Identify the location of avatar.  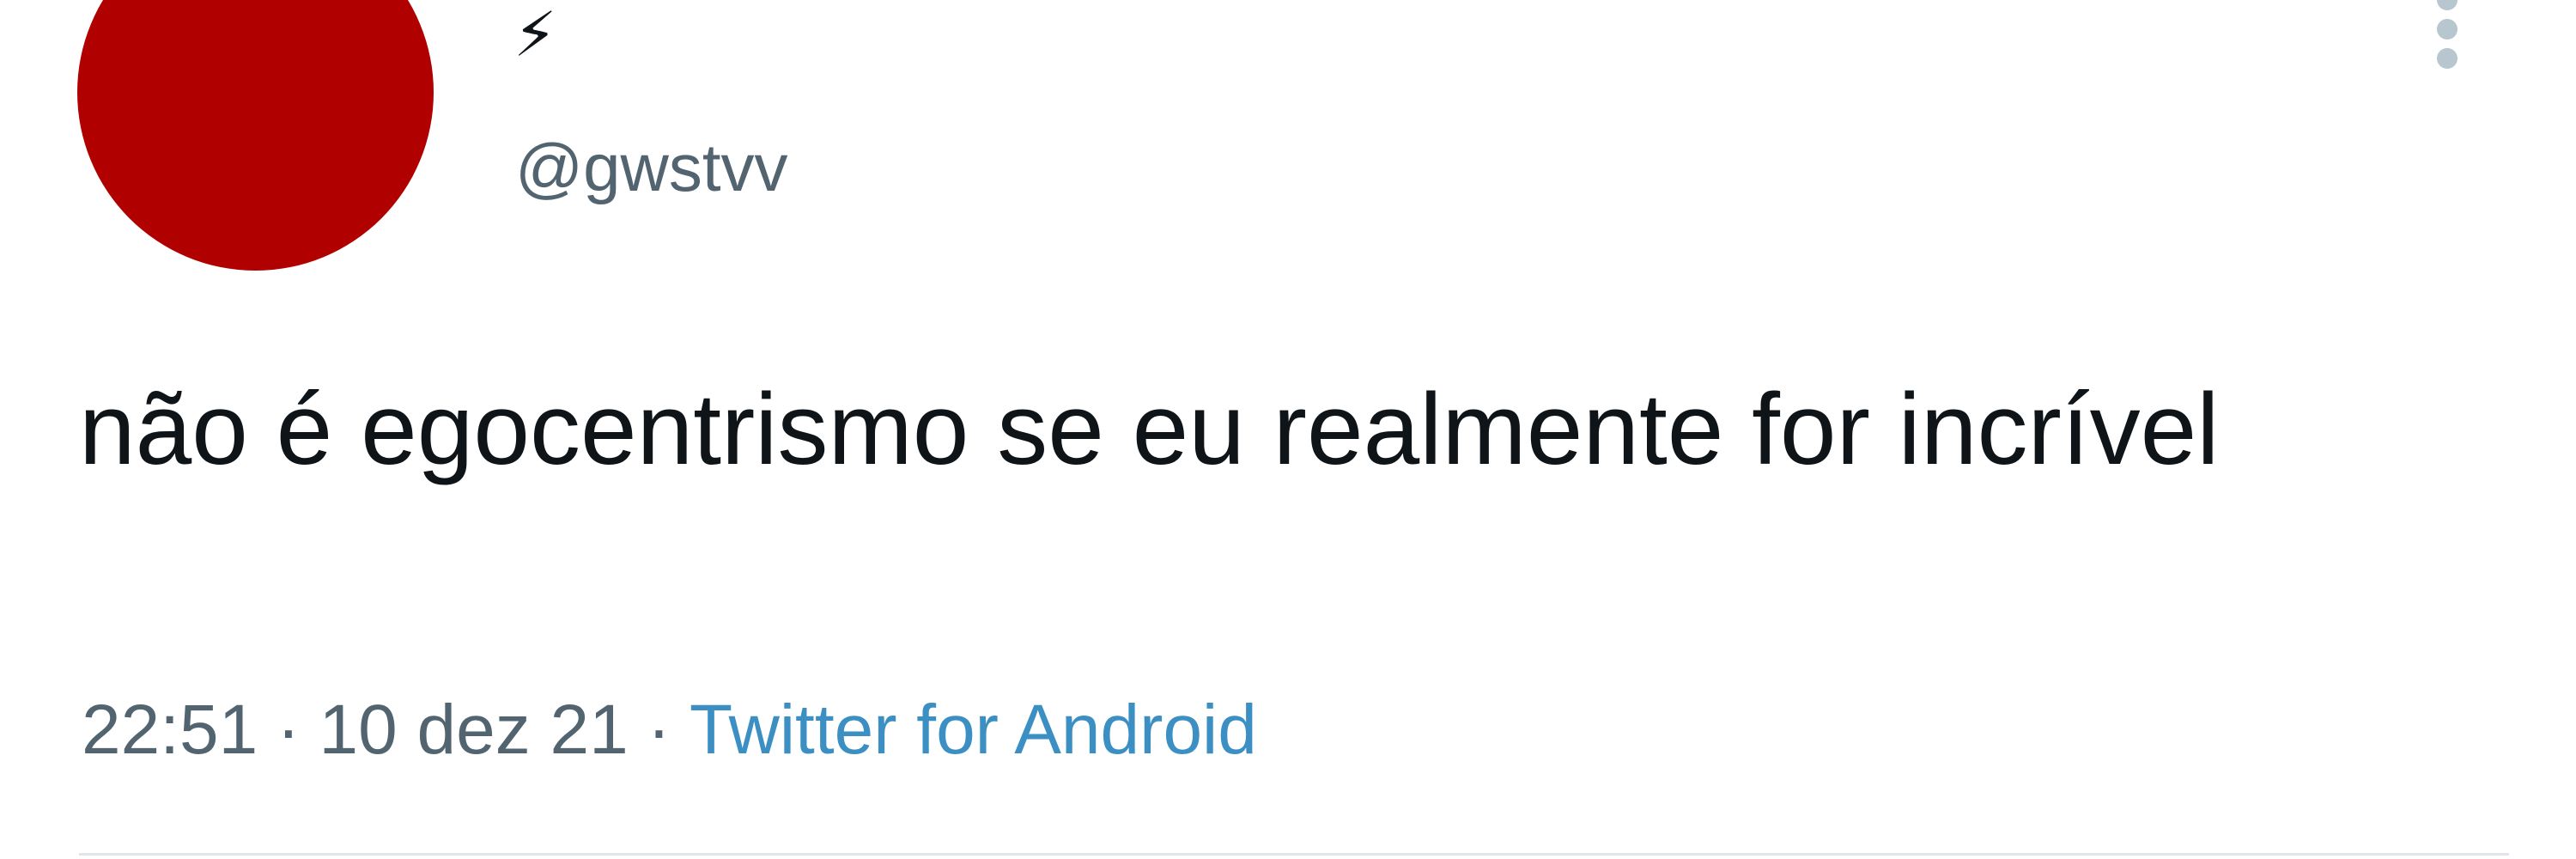
(255, 135).